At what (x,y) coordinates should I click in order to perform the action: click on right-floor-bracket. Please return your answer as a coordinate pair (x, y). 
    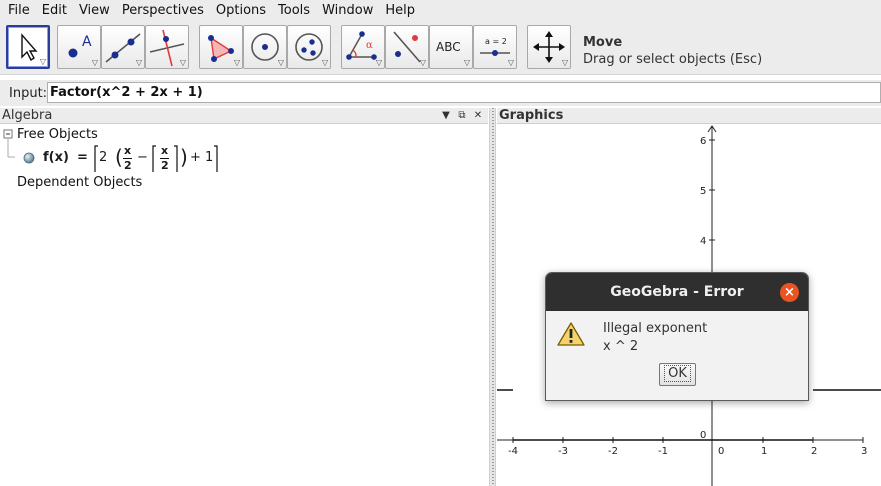
    Looking at the image, I should click on (216, 158).